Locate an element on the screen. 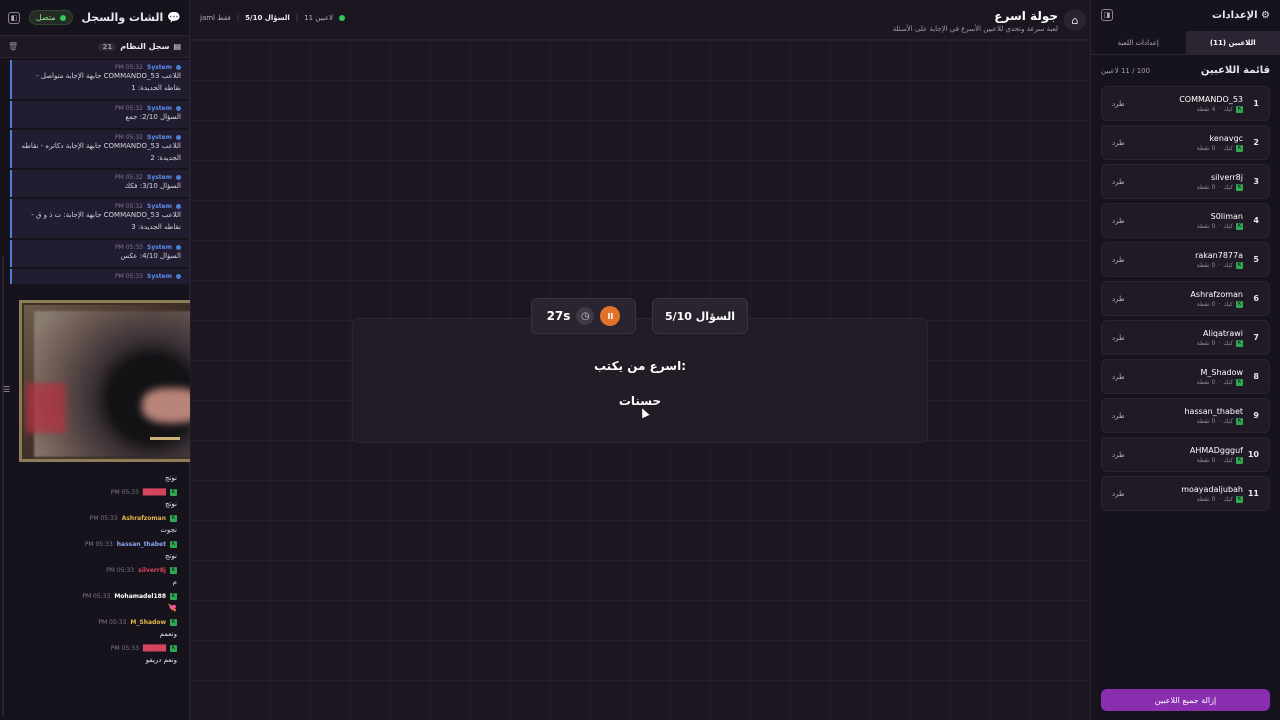 The height and width of the screenshot is (720, 1280). players-list-header: قائمة اللاعبين 100 / 11 لاعبين is located at coordinates (1185, 68).